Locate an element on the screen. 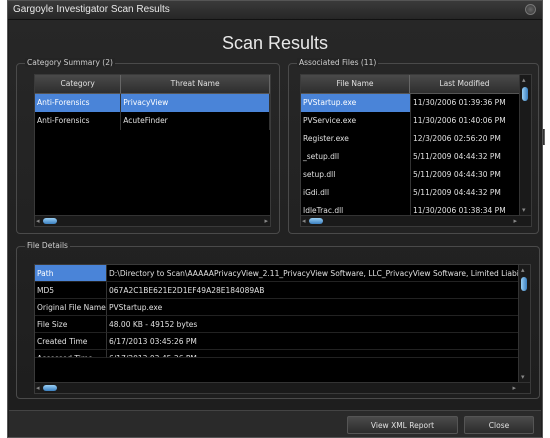 The height and width of the screenshot is (438, 550). detail-row-created-time: Created Time 6/17/2013 03:45:26 PM is located at coordinates (282, 341).